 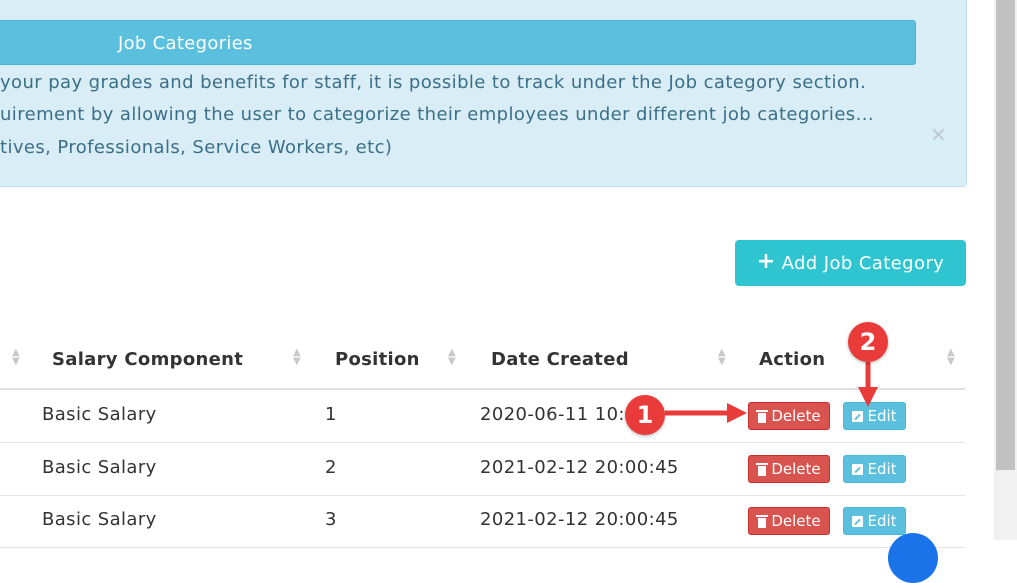 I want to click on chat-bubble-icon, so click(x=913, y=558).